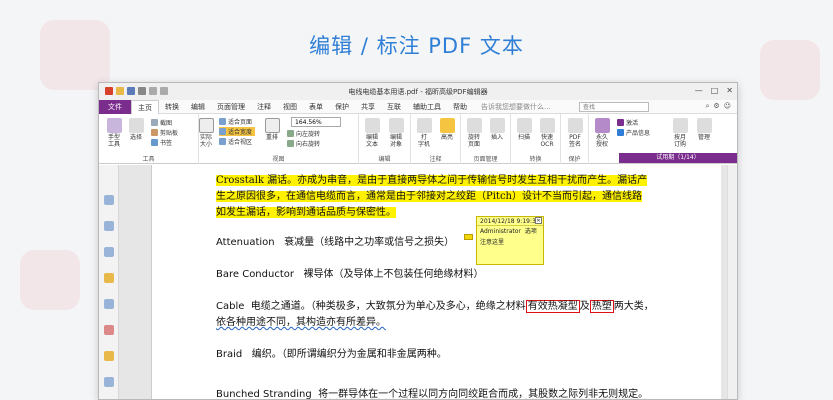 Image resolution: width=833 pixels, height=400 pixels. Describe the element at coordinates (278, 159) in the screenshot. I see `ribbon-group-label: 视图` at that location.